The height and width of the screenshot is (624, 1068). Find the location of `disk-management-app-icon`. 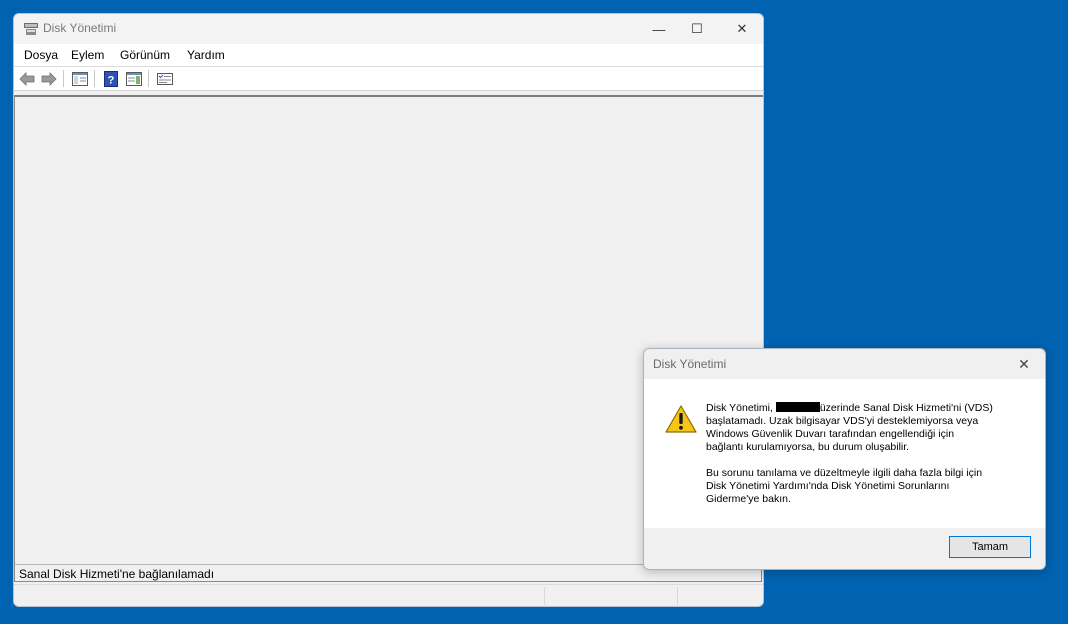

disk-management-app-icon is located at coordinates (31, 29).